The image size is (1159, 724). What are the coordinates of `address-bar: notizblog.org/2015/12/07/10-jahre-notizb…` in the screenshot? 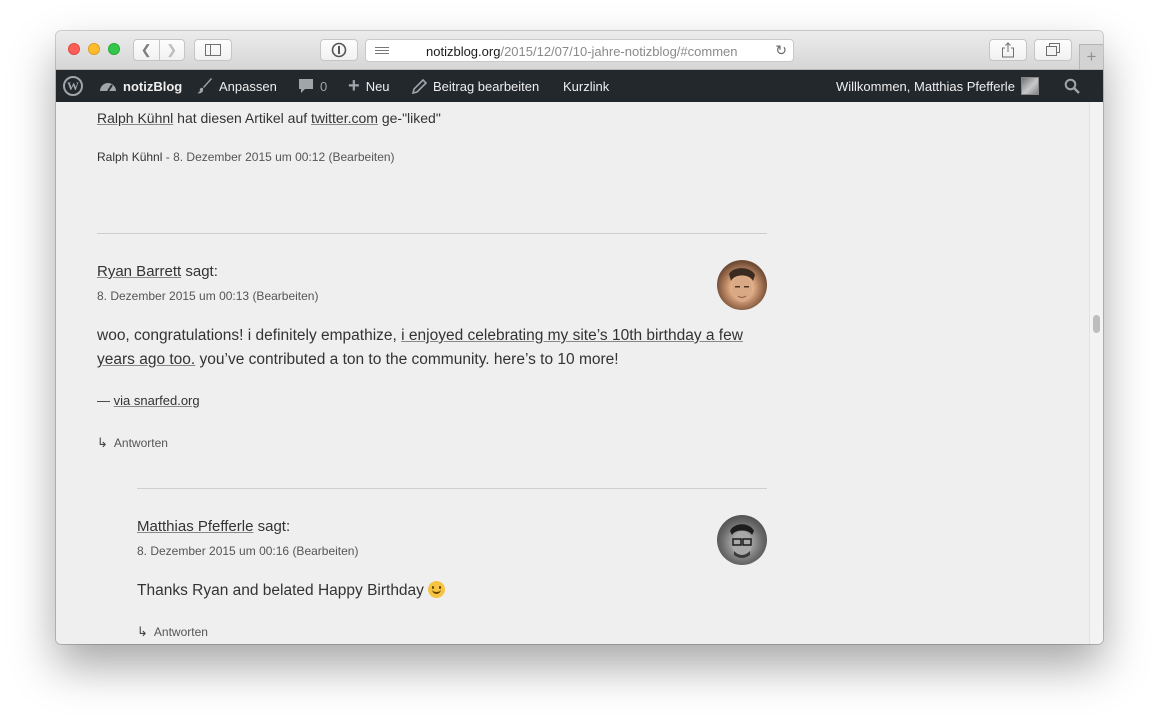 It's located at (579, 50).